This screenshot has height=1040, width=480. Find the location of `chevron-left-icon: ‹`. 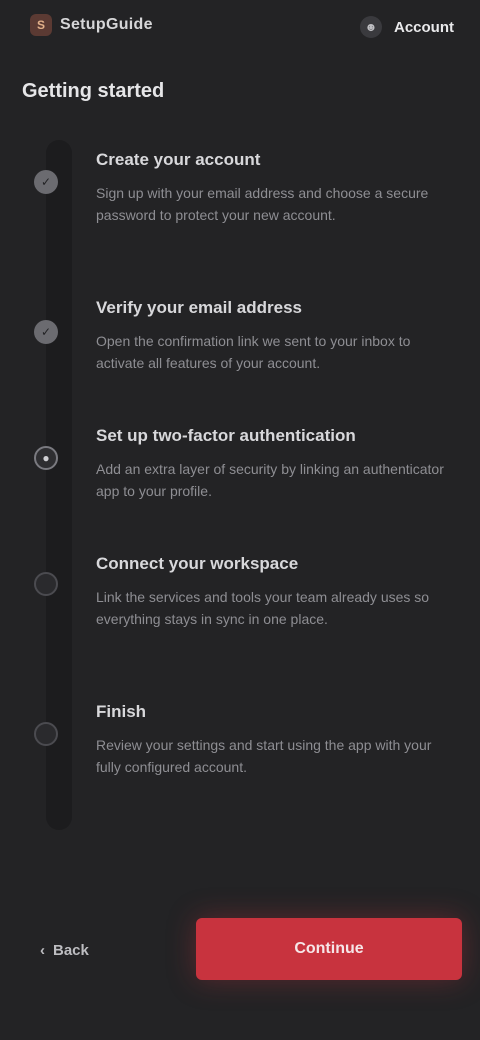

chevron-left-icon: ‹ is located at coordinates (42, 950).